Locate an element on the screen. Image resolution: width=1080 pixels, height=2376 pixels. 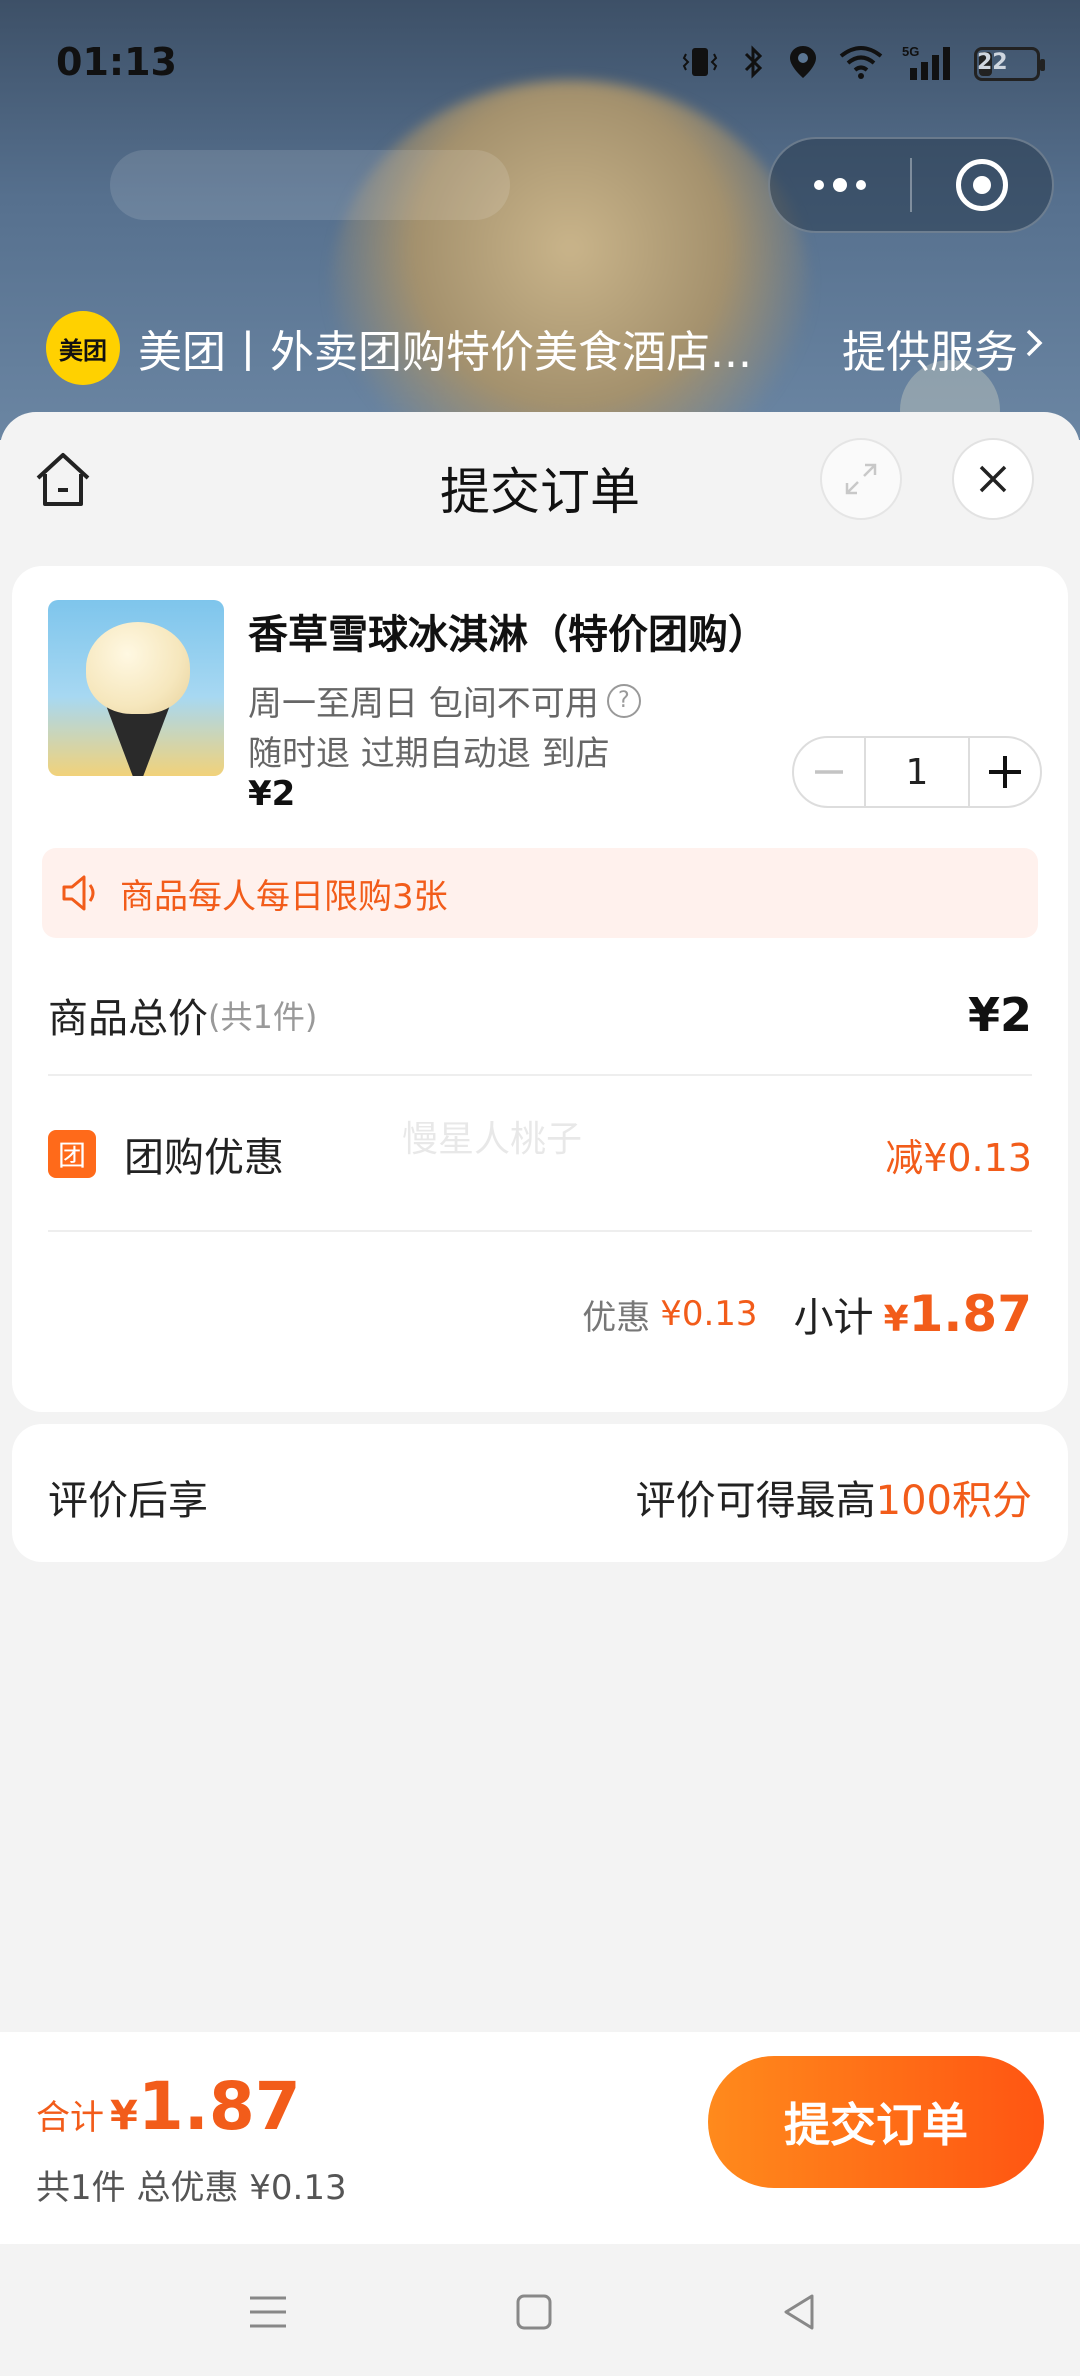
battery-level: 22 is located at coordinates (992, 62).